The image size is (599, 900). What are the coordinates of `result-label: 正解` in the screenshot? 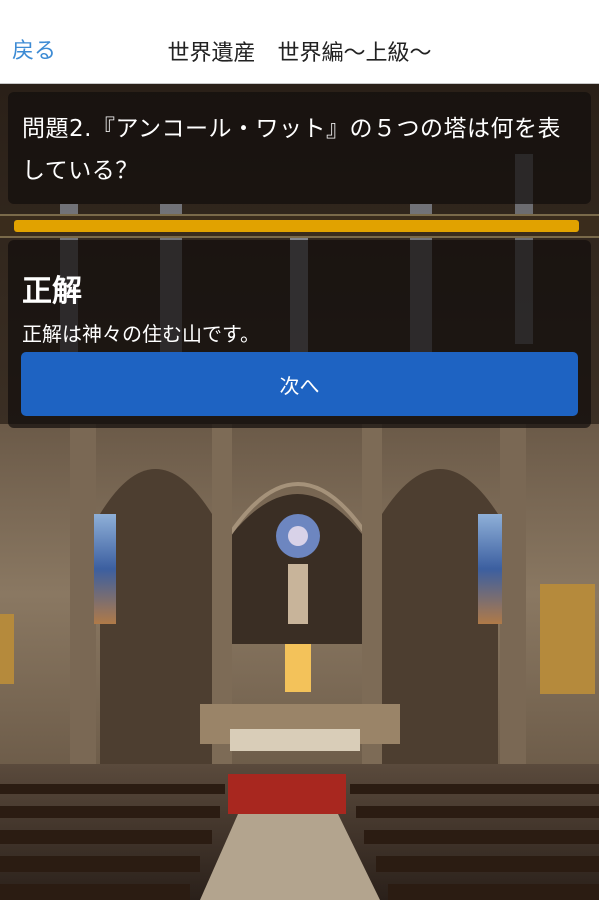 It's located at (52, 291).